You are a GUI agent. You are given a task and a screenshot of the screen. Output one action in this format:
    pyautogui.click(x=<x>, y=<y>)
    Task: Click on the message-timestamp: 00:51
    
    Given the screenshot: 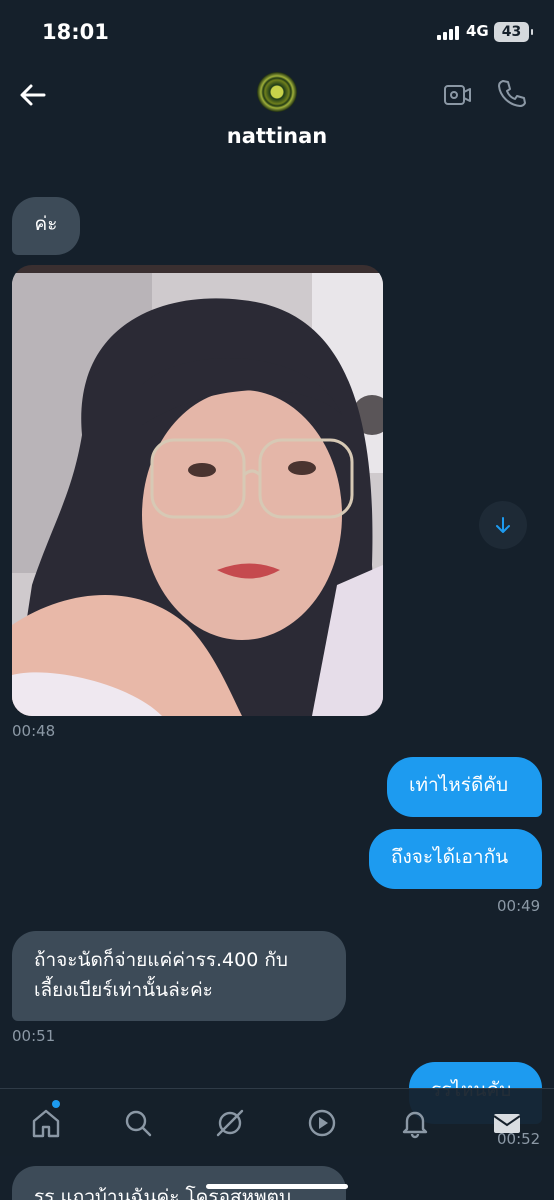 What is the action you would take?
    pyautogui.click(x=34, y=1036)
    